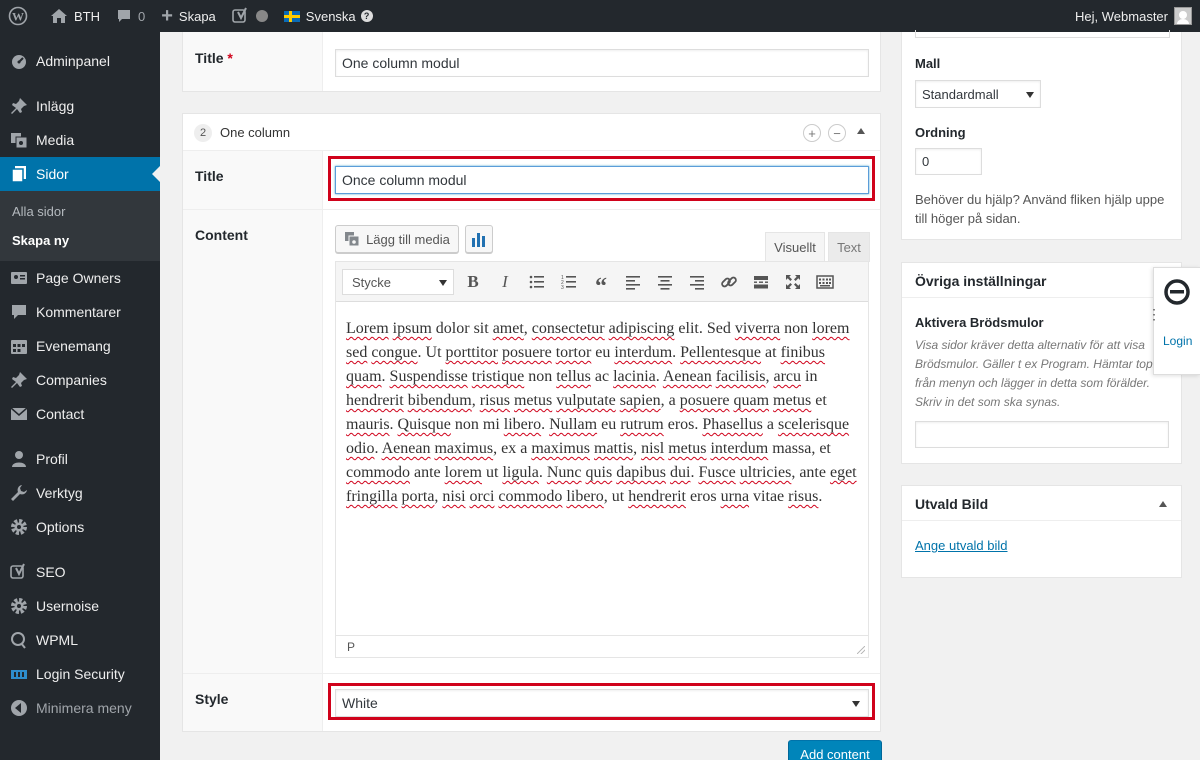 Image resolution: width=1200 pixels, height=760 pixels. Describe the element at coordinates (255, 132) in the screenshot. I see `module-2-name: One column` at that location.